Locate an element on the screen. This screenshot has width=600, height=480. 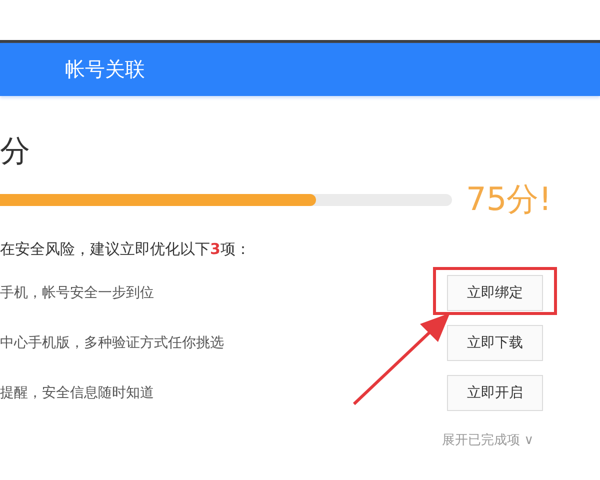
summary-text: 在安全风险，建议立即优化以下3项： is located at coordinates (126, 249).